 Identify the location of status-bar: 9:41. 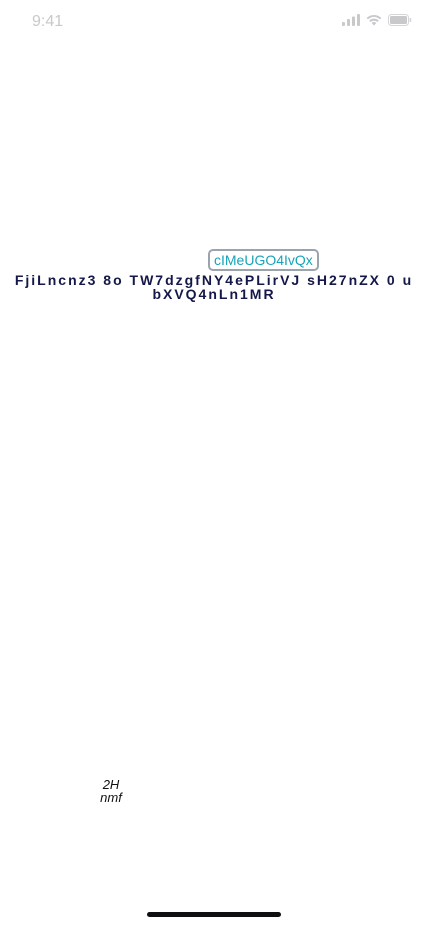
(214, 22).